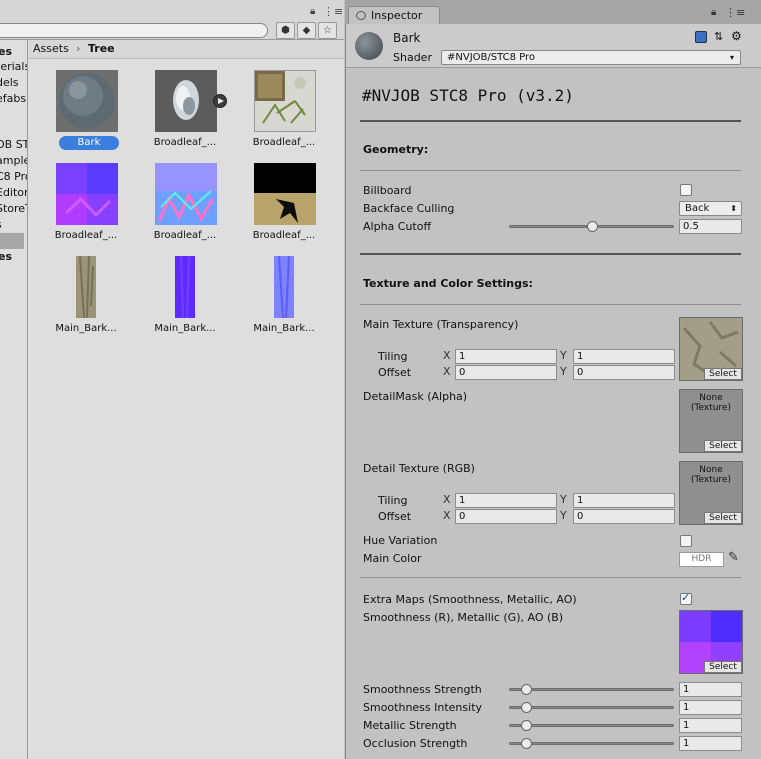 This screenshot has height=759, width=761. I want to click on texture-heading: Texture and Color Settings:, so click(448, 283).